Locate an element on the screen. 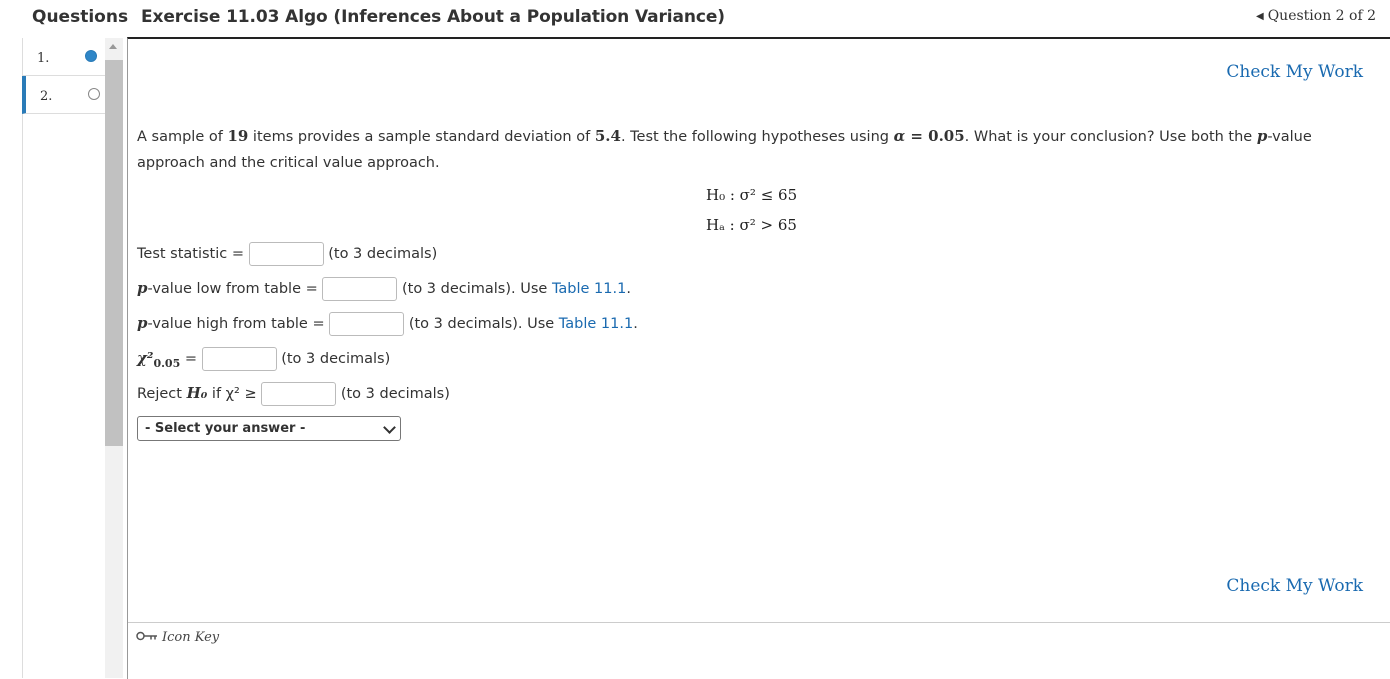  question-list: 1. 2. is located at coordinates (64, 358).